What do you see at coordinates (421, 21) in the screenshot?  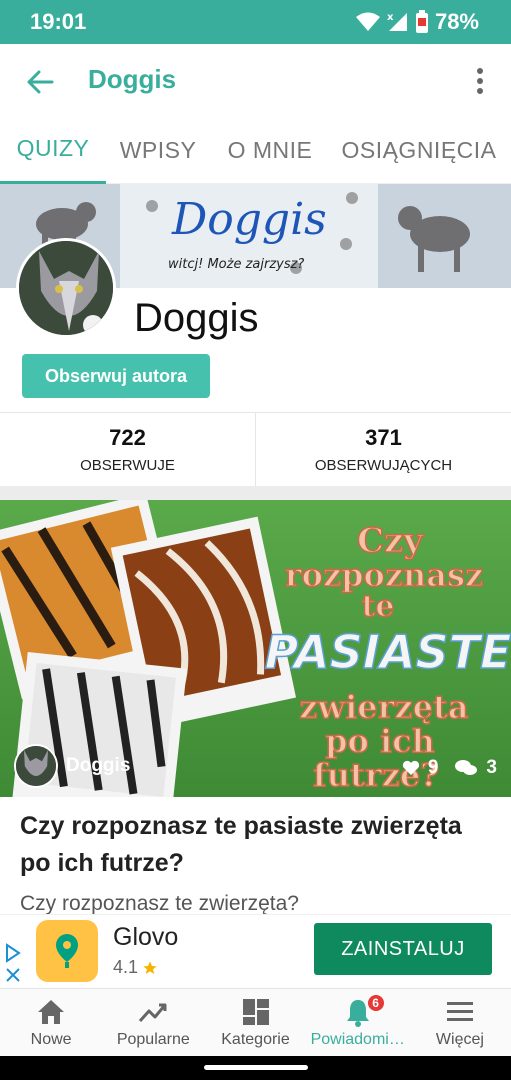 I see `battery-icon` at bounding box center [421, 21].